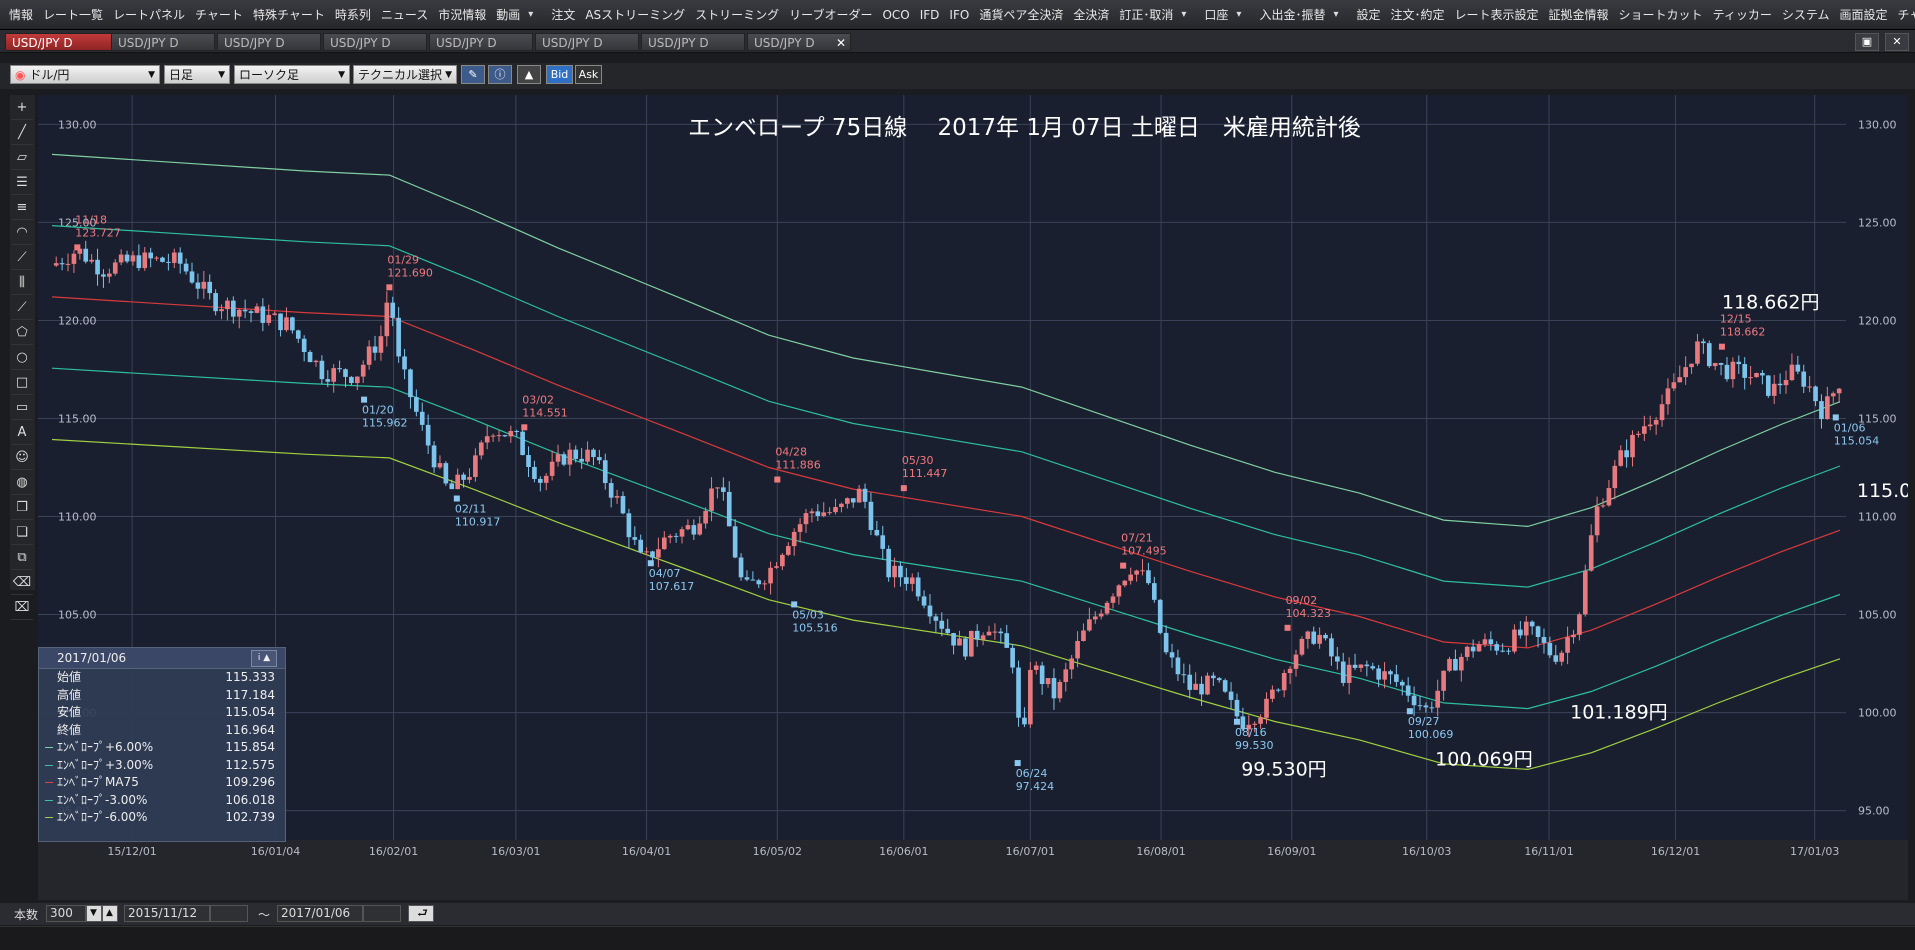 Image resolution: width=1915 pixels, height=950 pixels. Describe the element at coordinates (462, 14) in the screenshot. I see `menu-item: 市況情報` at that location.